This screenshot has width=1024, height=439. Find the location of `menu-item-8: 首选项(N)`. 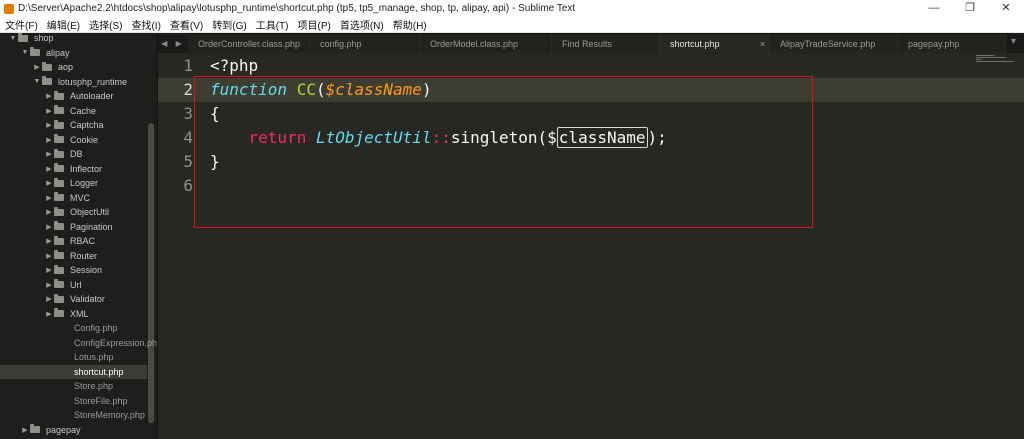

menu-item-8: 首选项(N) is located at coordinates (362, 24).